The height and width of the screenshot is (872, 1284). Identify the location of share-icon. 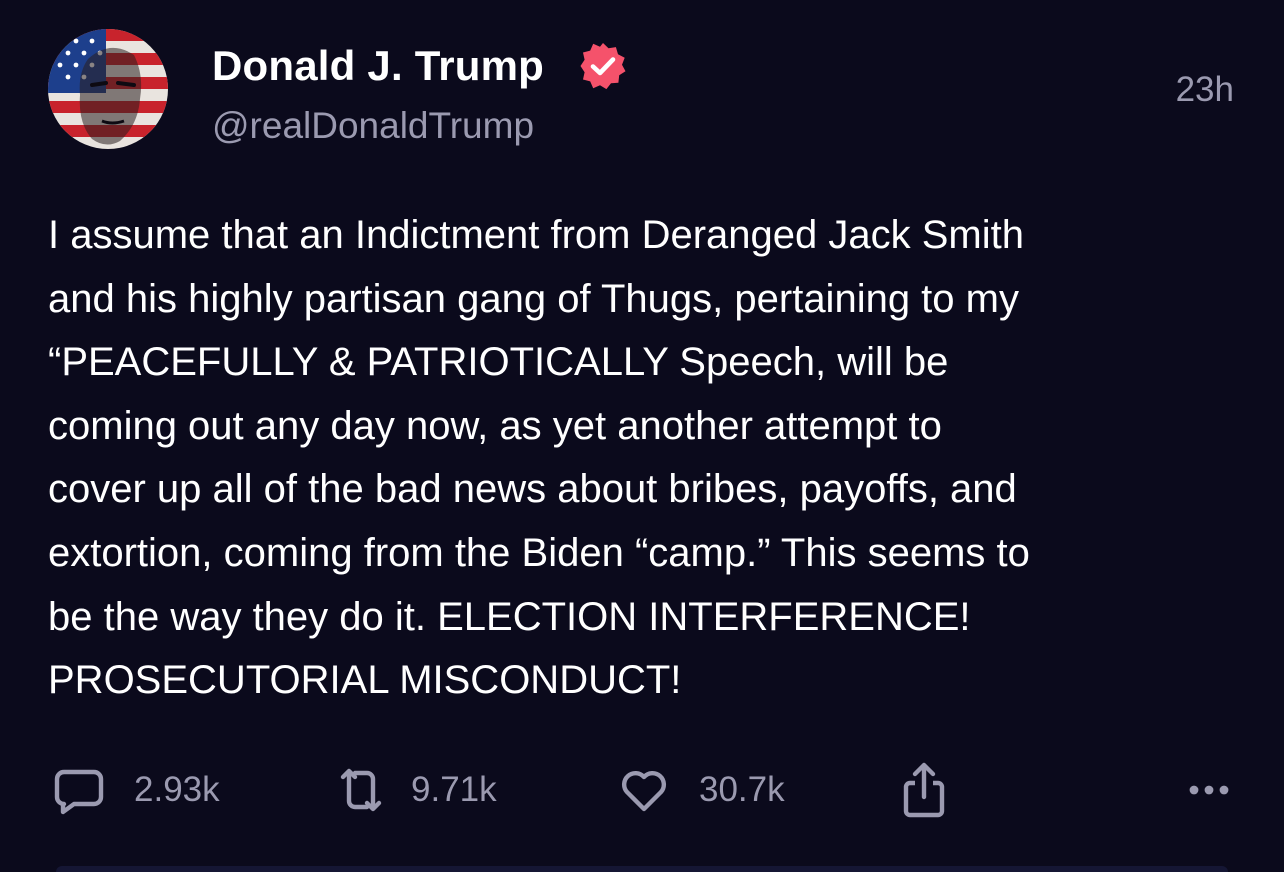
(924, 790).